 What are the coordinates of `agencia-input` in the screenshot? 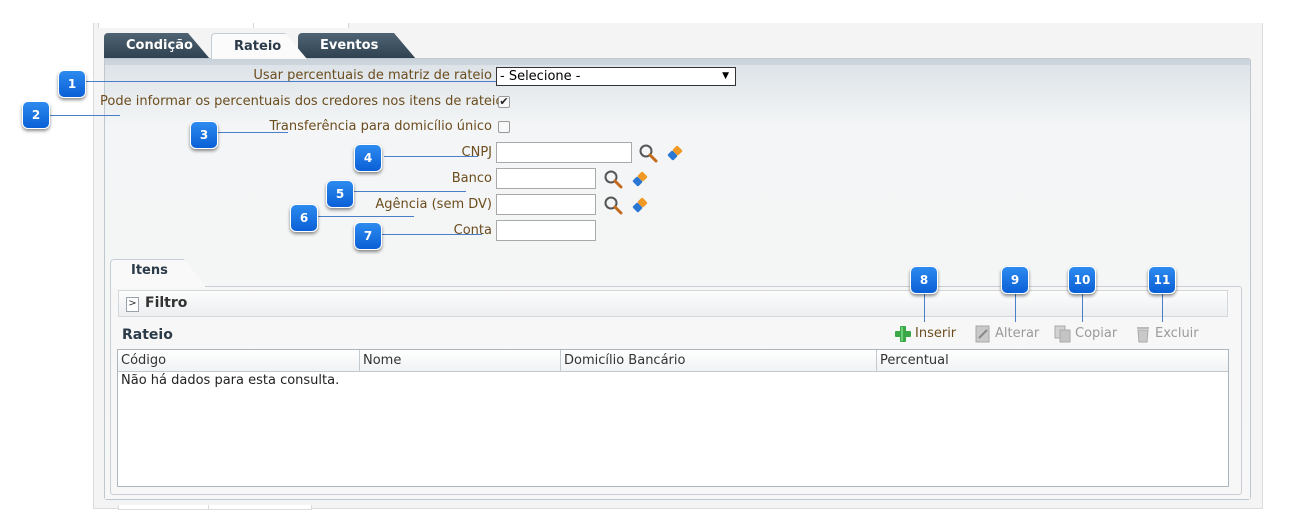 It's located at (546, 204).